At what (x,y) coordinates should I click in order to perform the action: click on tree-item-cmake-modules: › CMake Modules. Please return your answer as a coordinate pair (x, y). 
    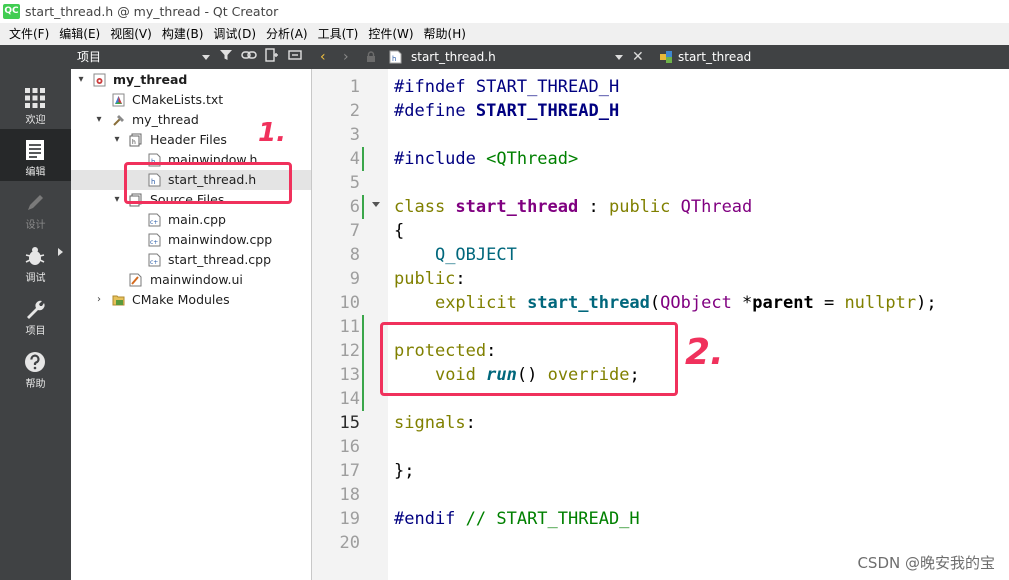
    Looking at the image, I should click on (191, 300).